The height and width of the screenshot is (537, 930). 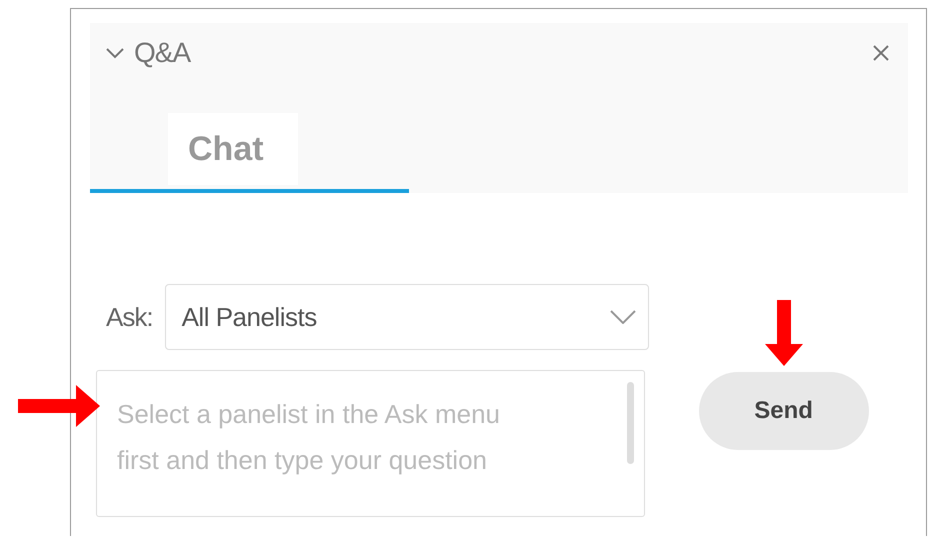 I want to click on close-icon, so click(x=881, y=53).